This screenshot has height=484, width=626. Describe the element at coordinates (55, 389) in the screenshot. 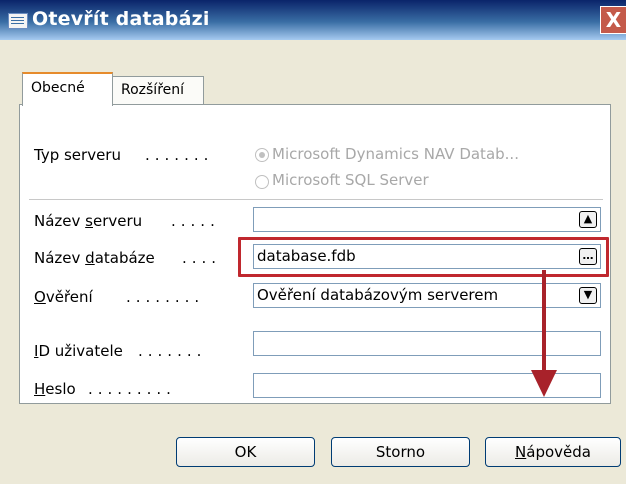

I see `password-label: Heslo` at that location.